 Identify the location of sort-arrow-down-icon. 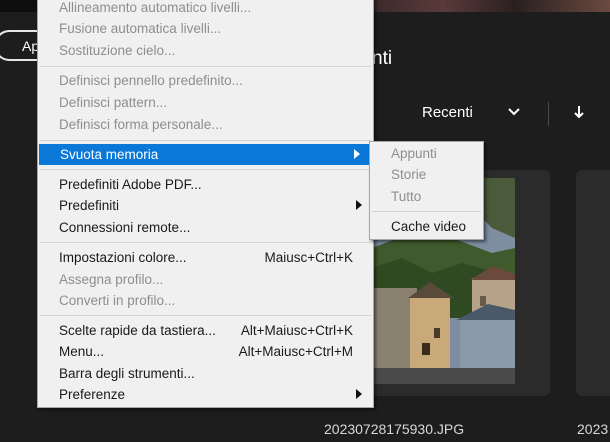
(579, 112).